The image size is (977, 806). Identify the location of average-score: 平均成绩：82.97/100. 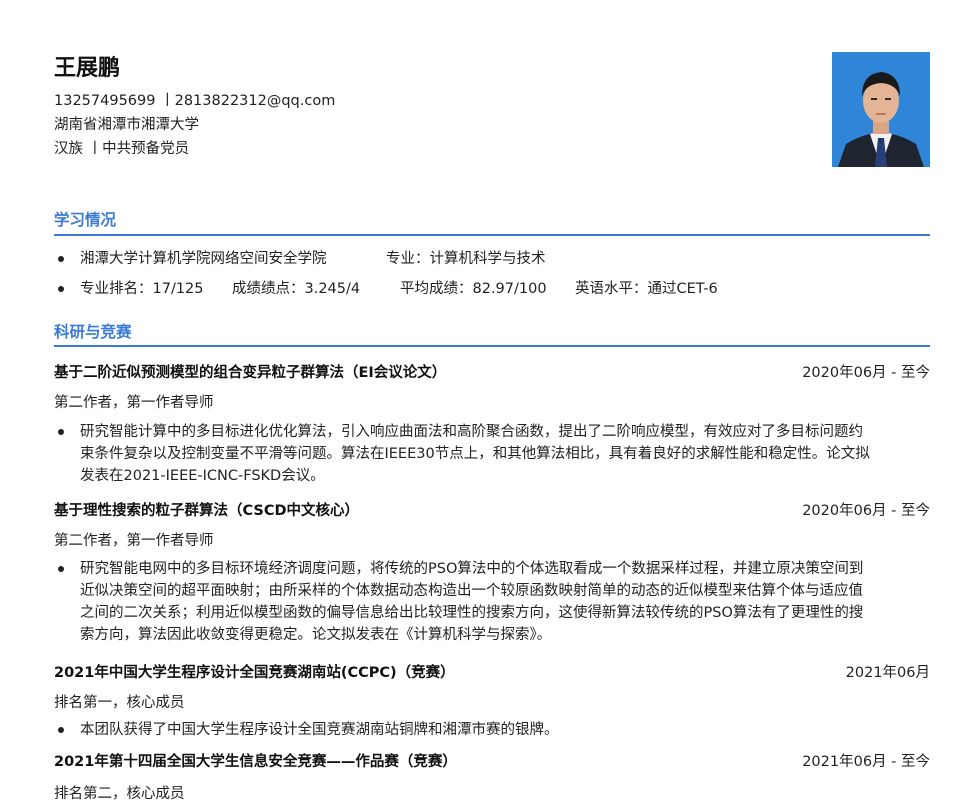
(473, 289).